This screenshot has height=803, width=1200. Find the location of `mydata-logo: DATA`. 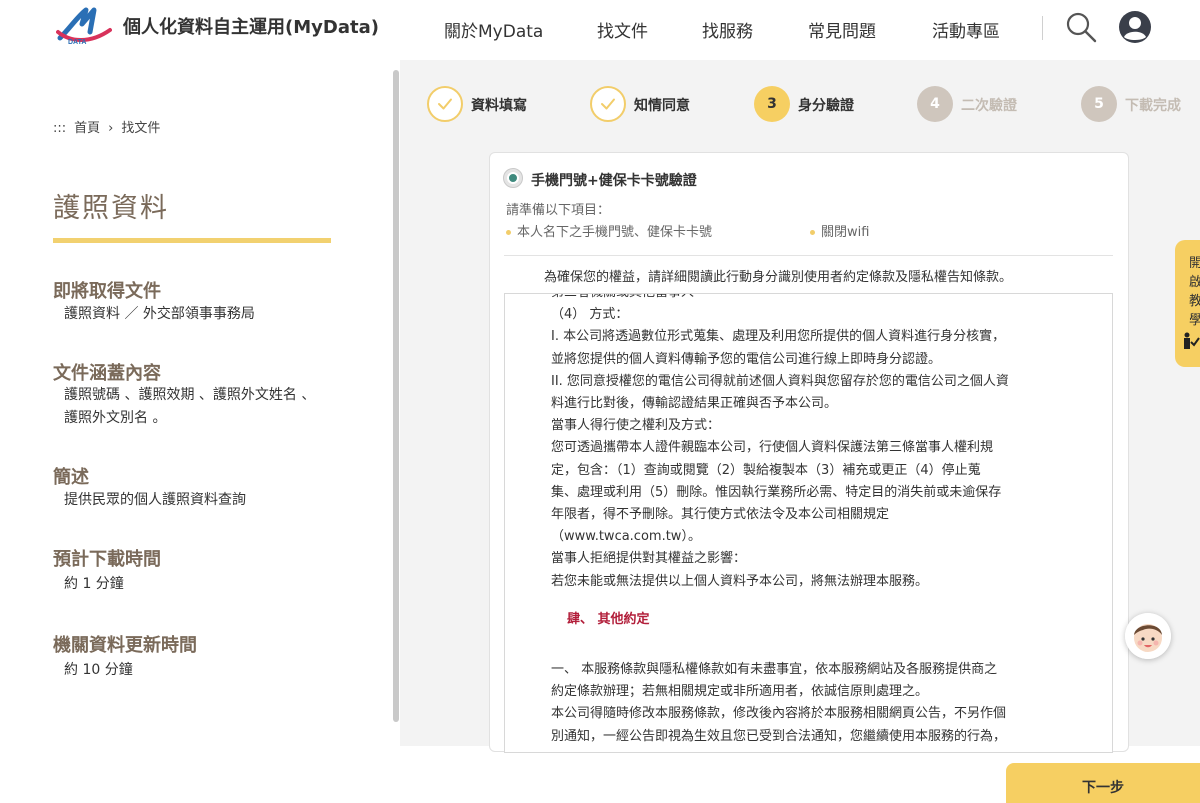

mydata-logo: DATA is located at coordinates (84, 26).